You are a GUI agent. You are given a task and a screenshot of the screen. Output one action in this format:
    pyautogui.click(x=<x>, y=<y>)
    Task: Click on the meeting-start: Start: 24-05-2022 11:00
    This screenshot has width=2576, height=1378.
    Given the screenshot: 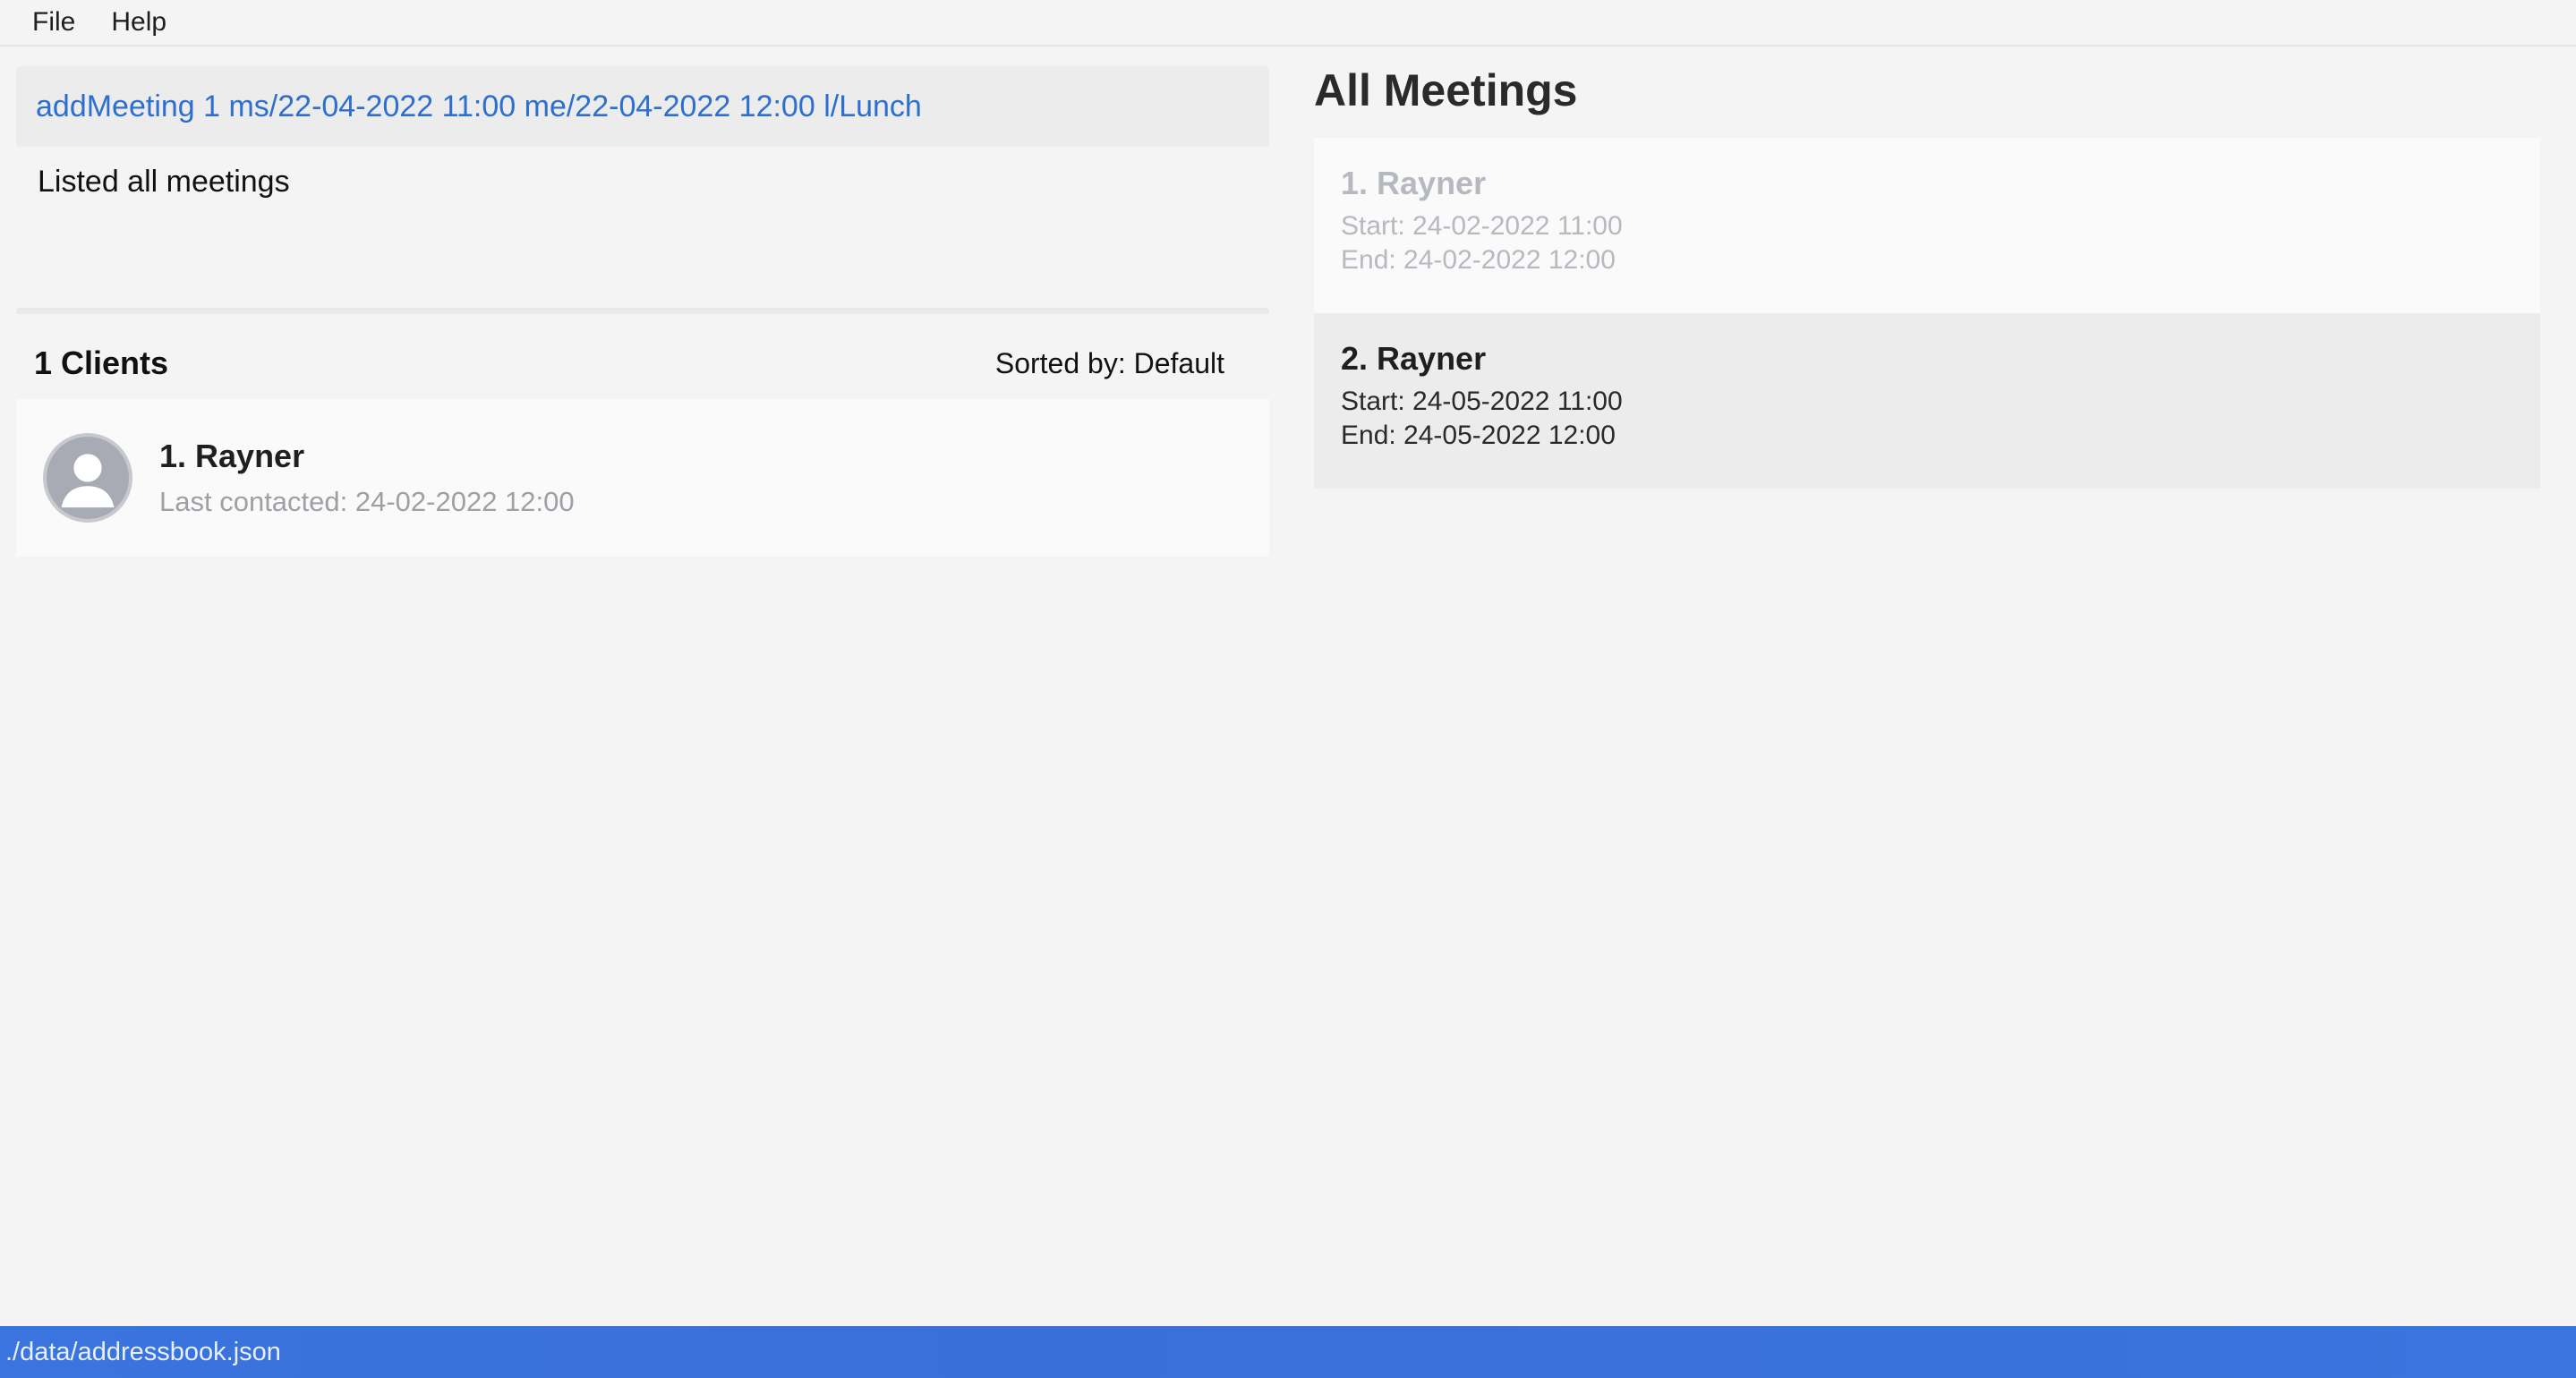 What is the action you would take?
    pyautogui.click(x=1482, y=402)
    